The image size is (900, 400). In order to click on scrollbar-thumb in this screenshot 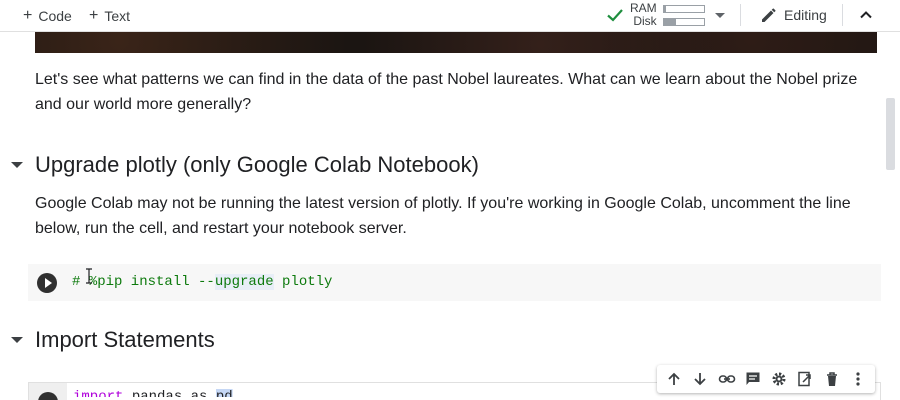, I will do `click(890, 134)`.